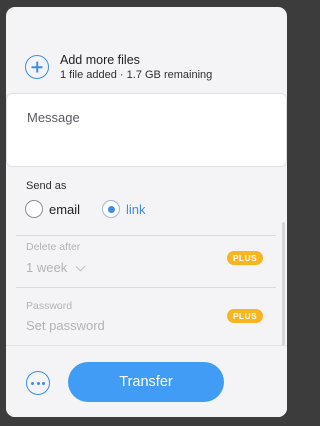  What do you see at coordinates (38, 383) in the screenshot?
I see `more-options-icon` at bounding box center [38, 383].